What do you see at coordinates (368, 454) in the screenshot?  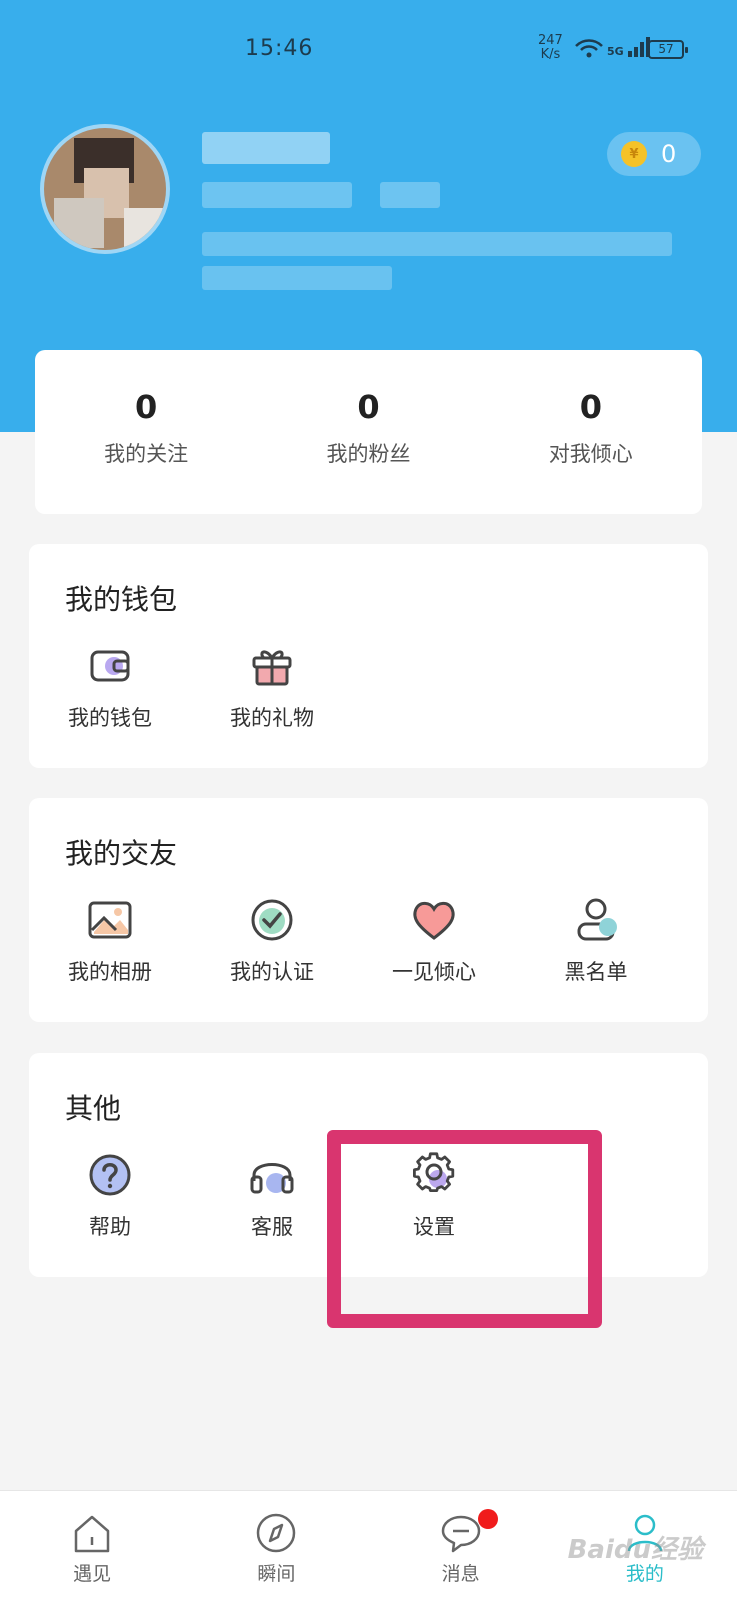 I see `stat-label: 我的粉丝` at bounding box center [368, 454].